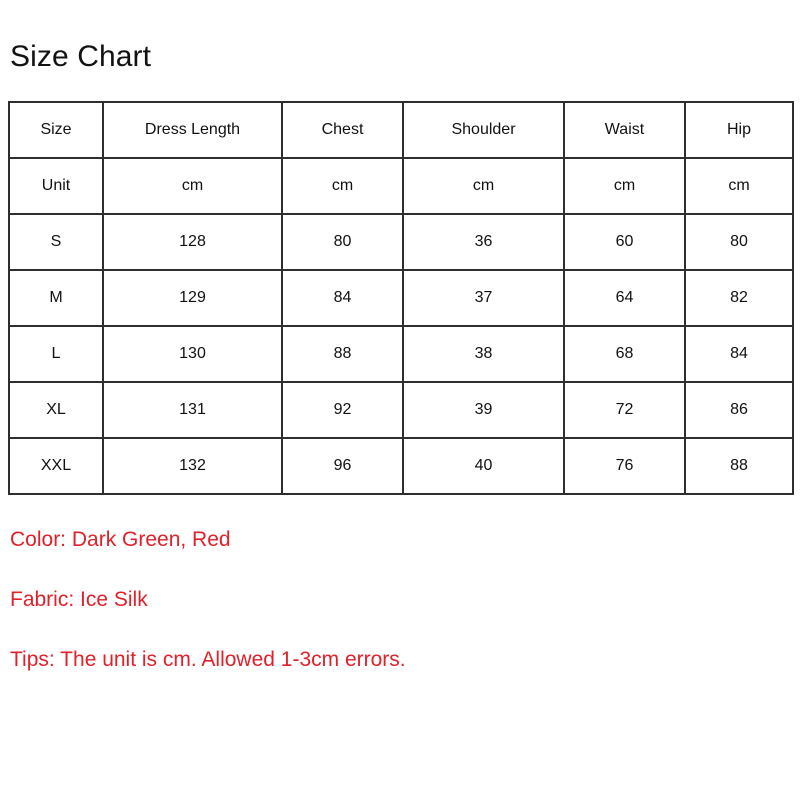  What do you see at coordinates (739, 410) in the screenshot?
I see `cell-hip: 86` at bounding box center [739, 410].